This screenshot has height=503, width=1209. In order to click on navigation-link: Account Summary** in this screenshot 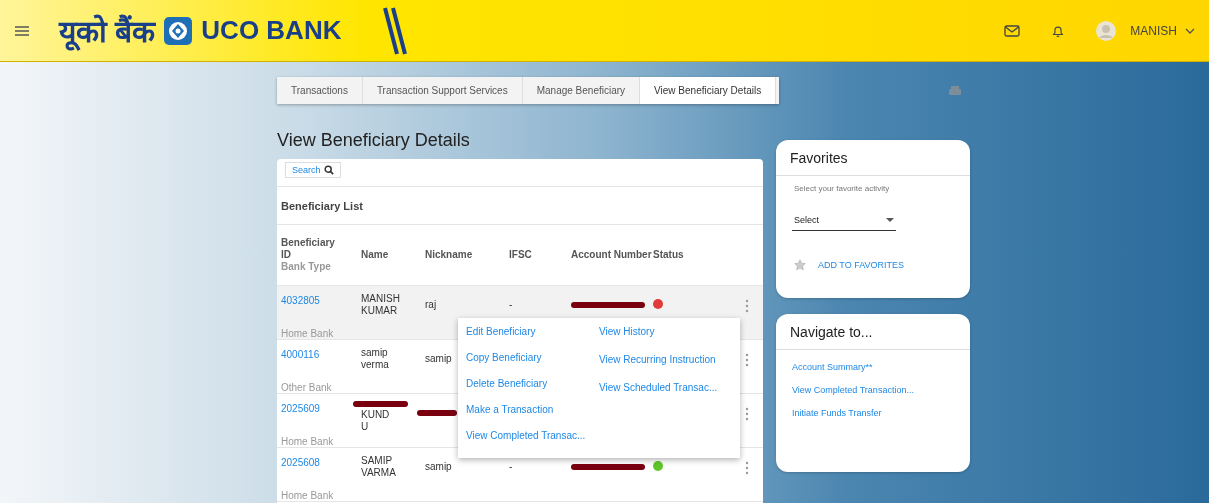, I will do `click(873, 367)`.